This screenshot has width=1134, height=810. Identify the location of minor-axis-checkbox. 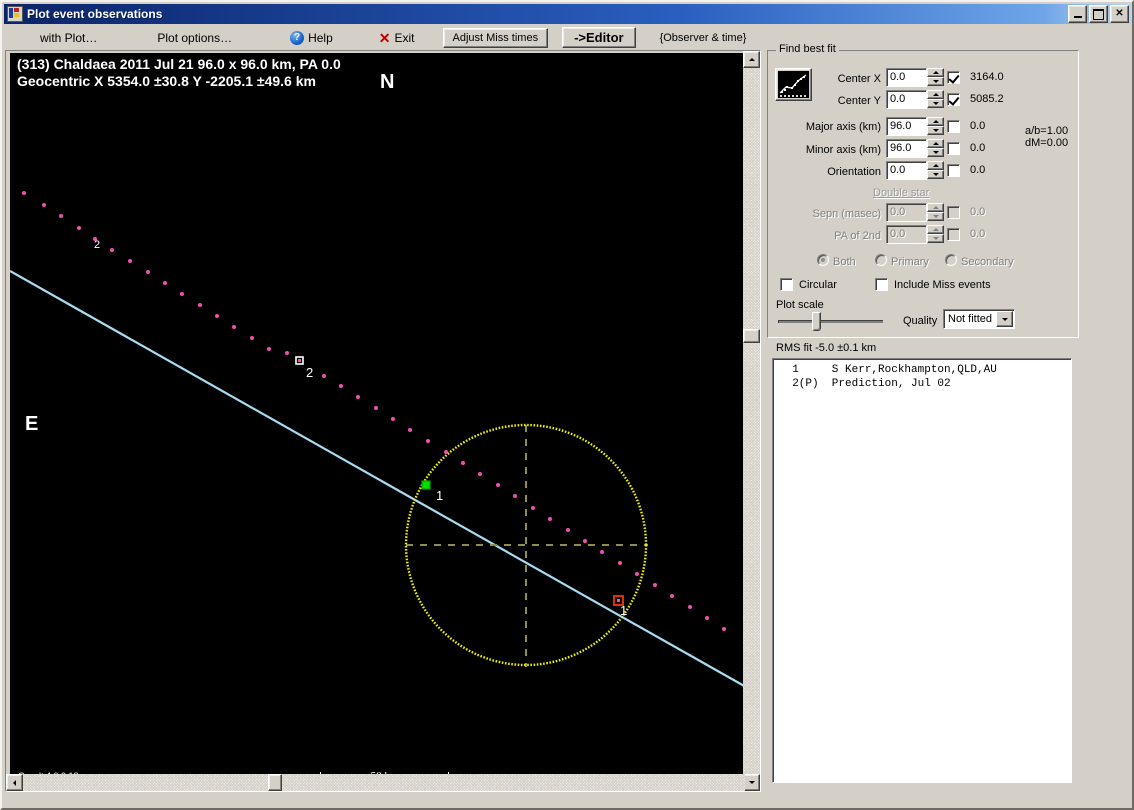
(953, 148).